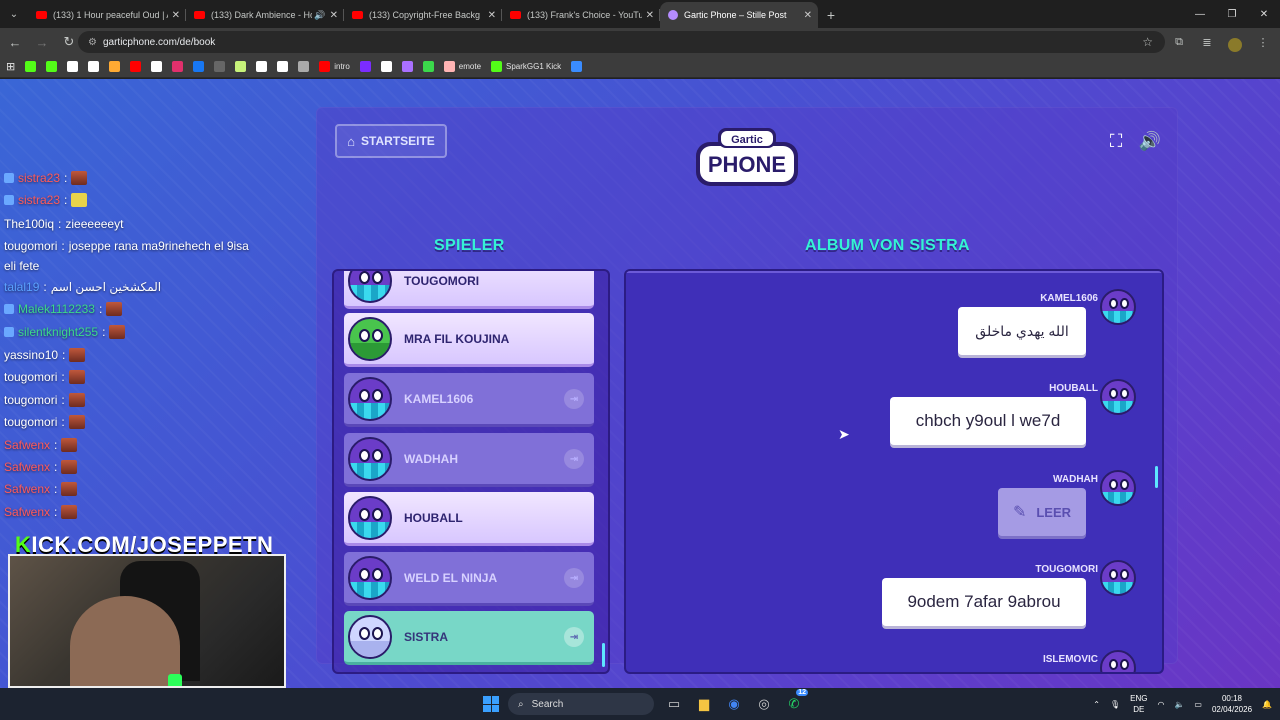 The image size is (1280, 720). Describe the element at coordinates (1150, 141) in the screenshot. I see `volume-icon: 🔊` at that location.